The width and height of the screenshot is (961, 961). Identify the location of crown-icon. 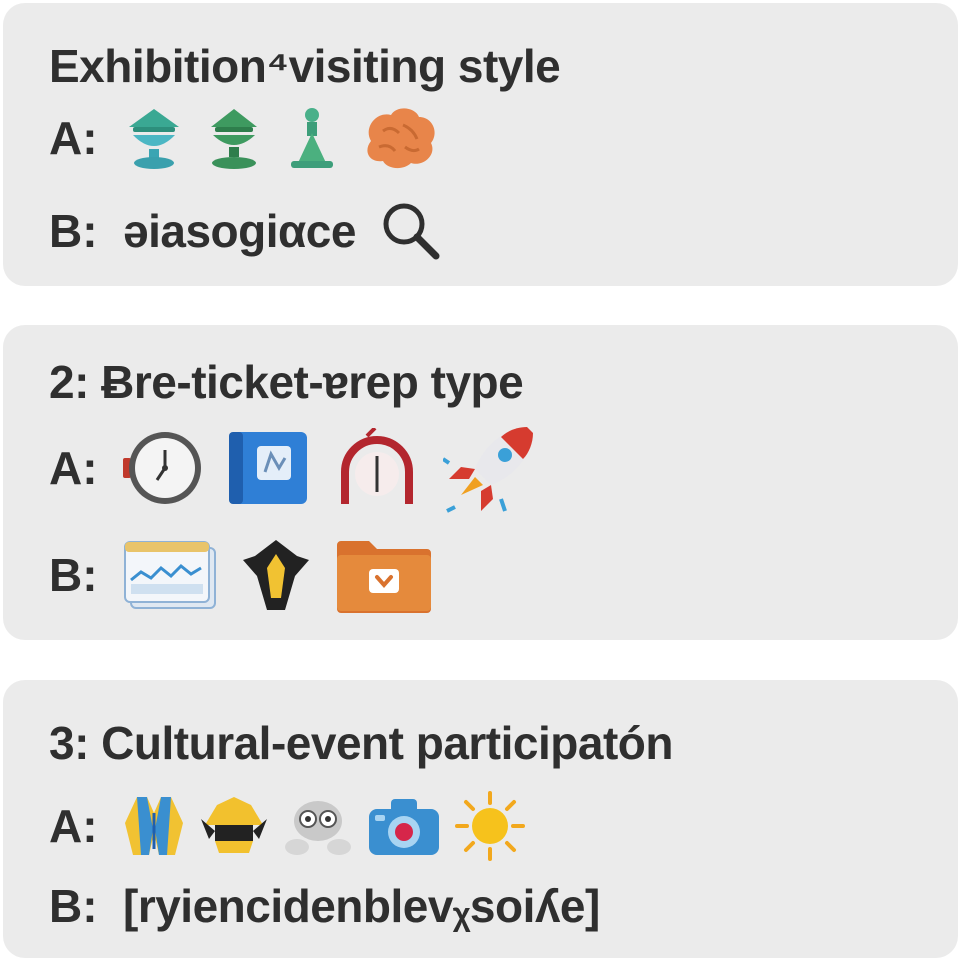
(234, 826).